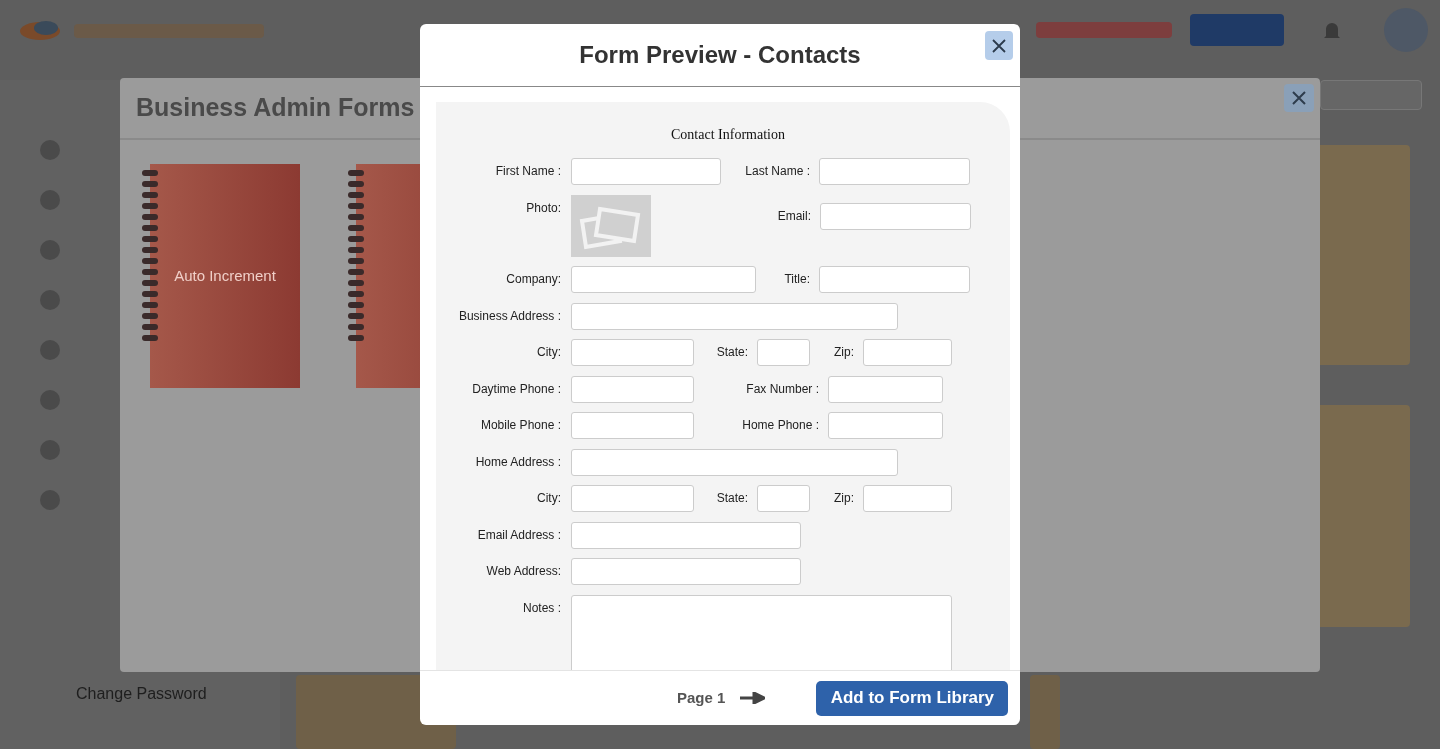 The width and height of the screenshot is (1440, 749). I want to click on field-label: Email Address :, so click(519, 534).